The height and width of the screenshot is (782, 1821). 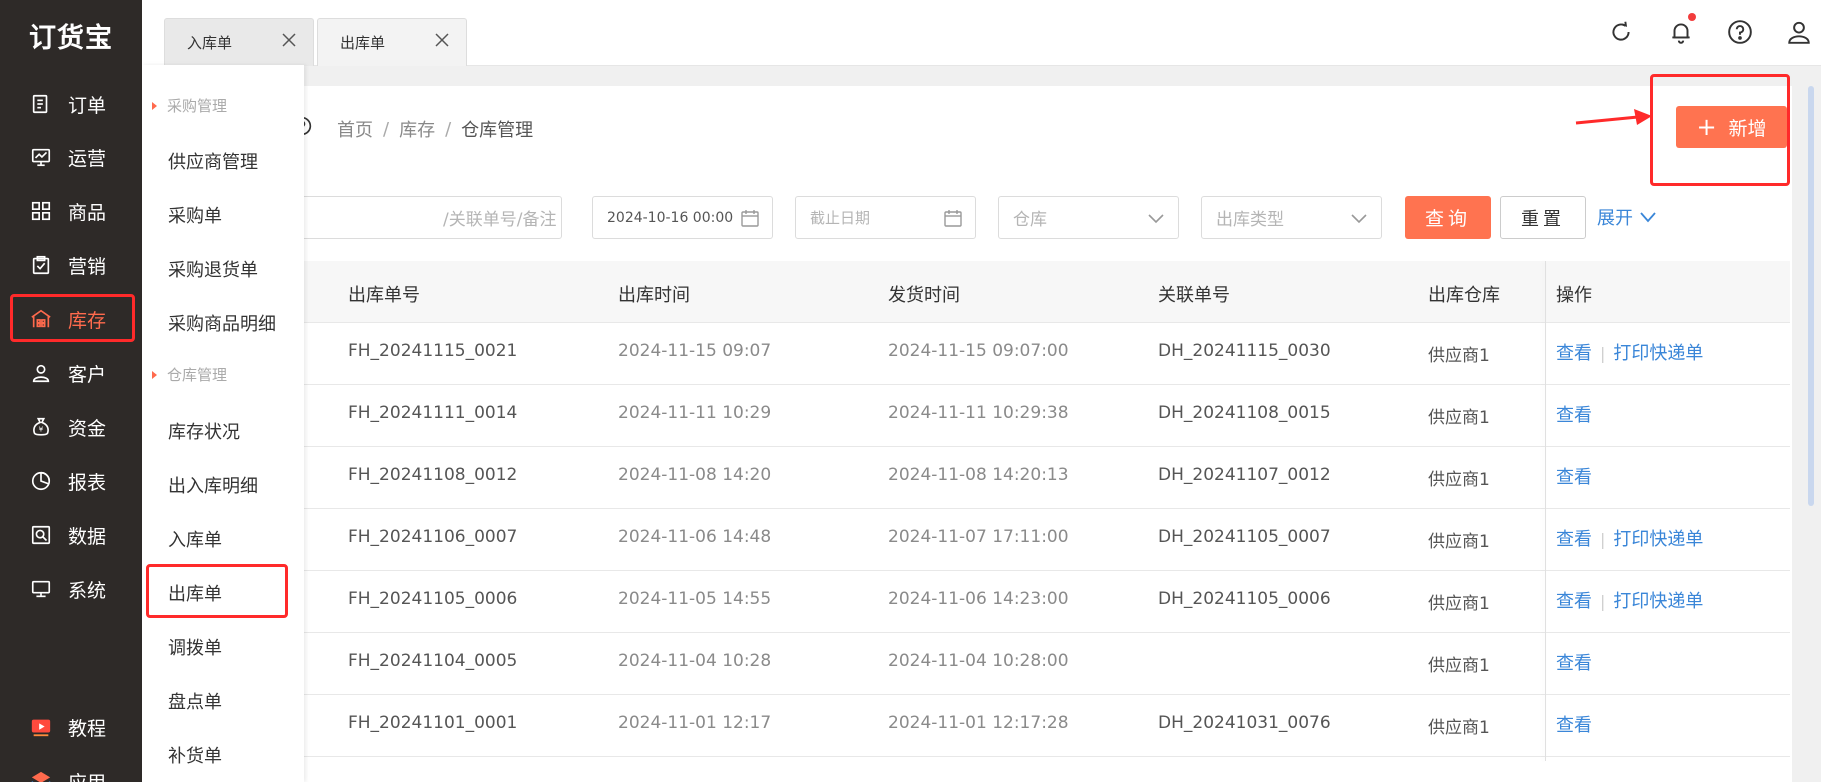 What do you see at coordinates (1250, 220) in the screenshot?
I see `out-type-placeholder: 出库类型` at bounding box center [1250, 220].